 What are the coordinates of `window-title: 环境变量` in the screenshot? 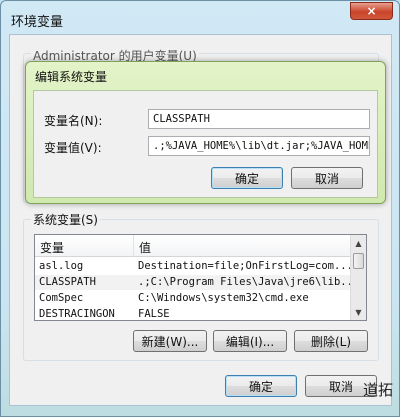 It's located at (37, 22).